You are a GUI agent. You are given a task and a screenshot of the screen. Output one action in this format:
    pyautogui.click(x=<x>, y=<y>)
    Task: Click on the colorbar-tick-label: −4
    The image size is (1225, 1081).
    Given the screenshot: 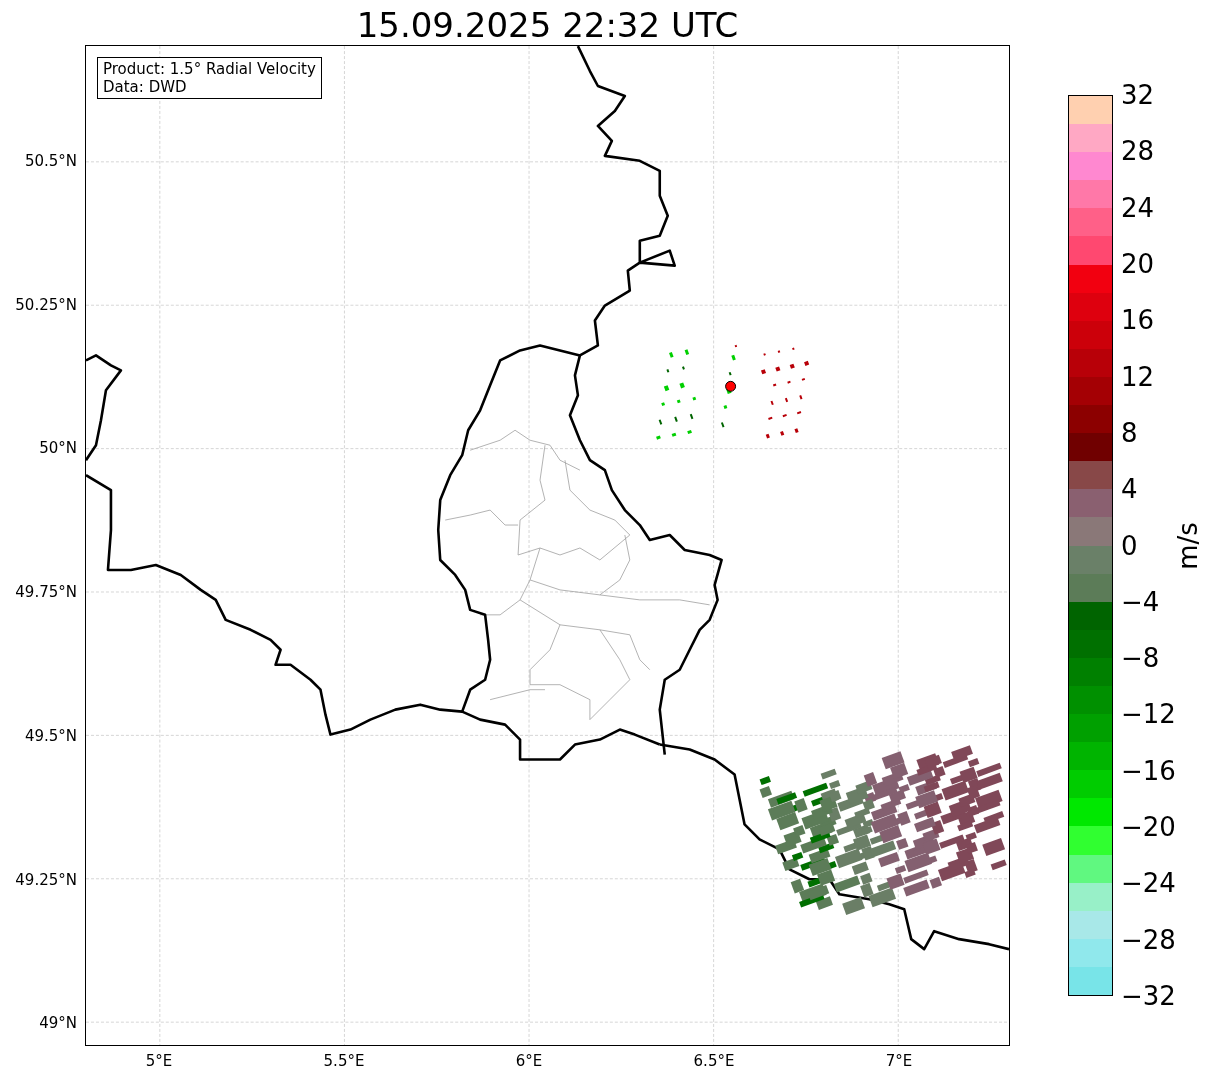 What is the action you would take?
    pyautogui.click(x=1140, y=601)
    